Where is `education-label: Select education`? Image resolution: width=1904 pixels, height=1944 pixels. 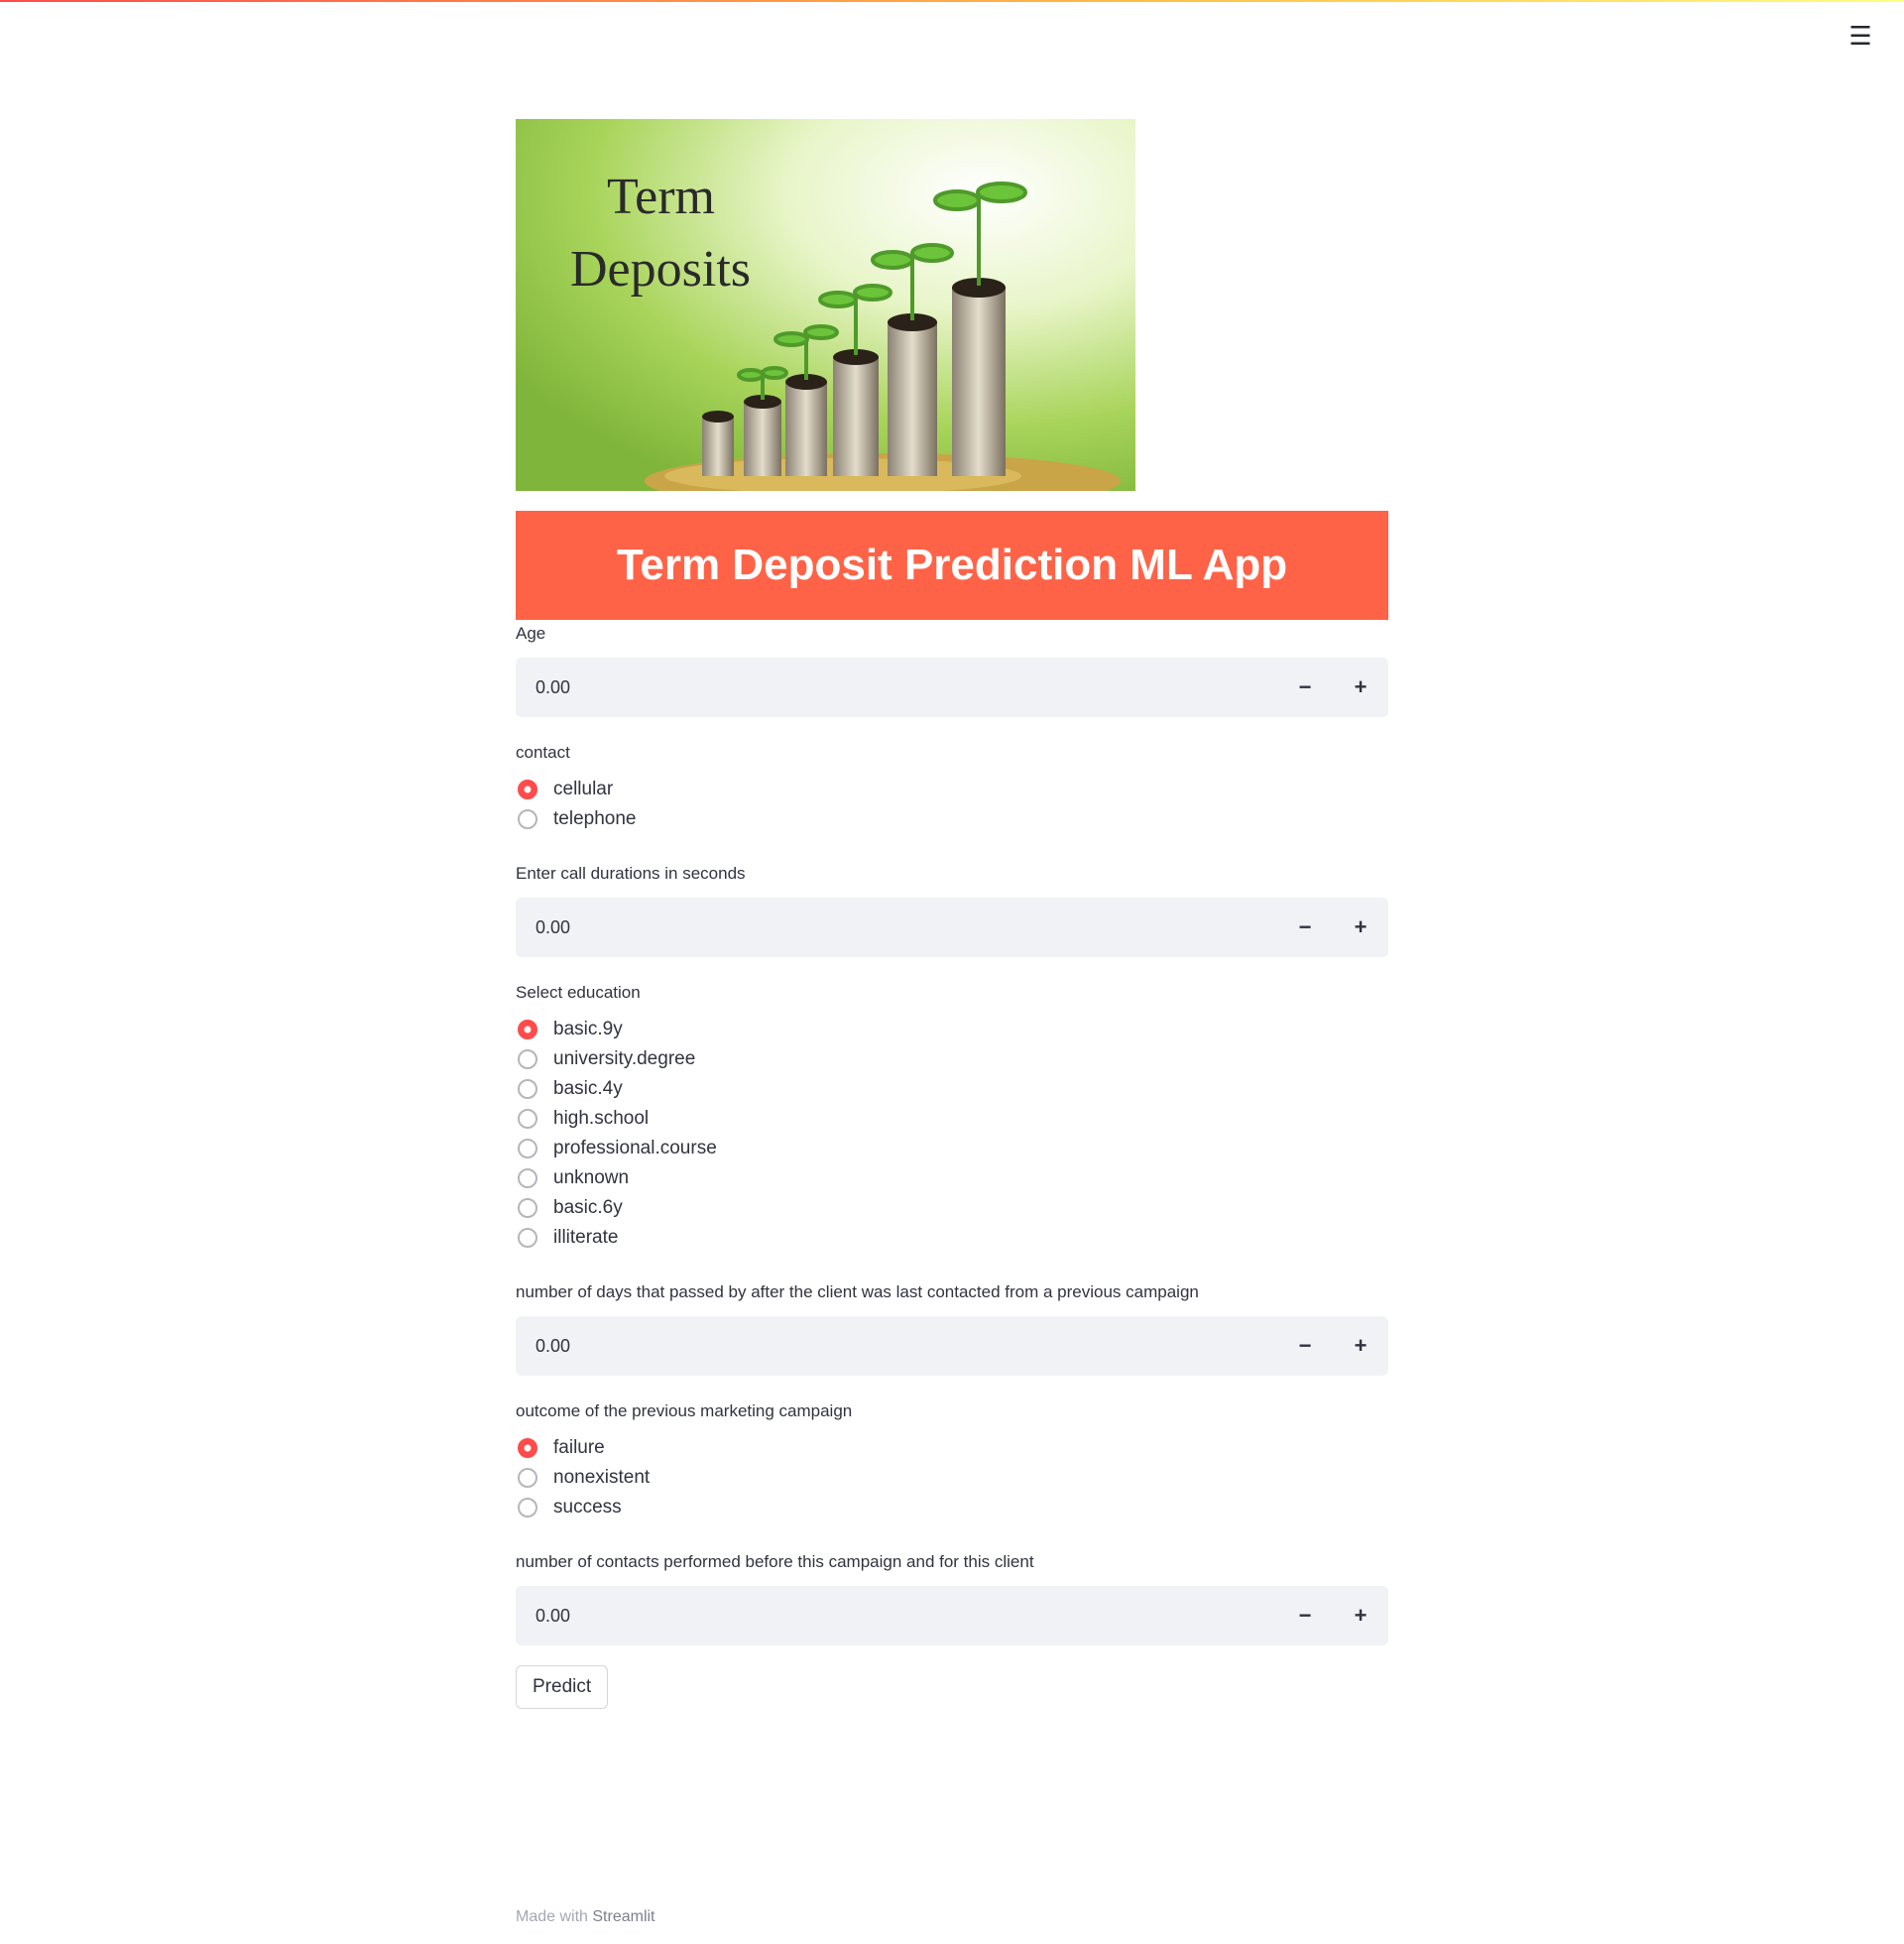 education-label: Select education is located at coordinates (578, 992).